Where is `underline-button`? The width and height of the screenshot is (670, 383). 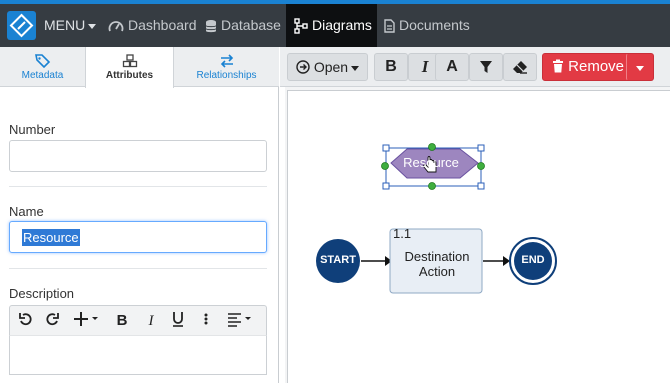
underline-button is located at coordinates (178, 321).